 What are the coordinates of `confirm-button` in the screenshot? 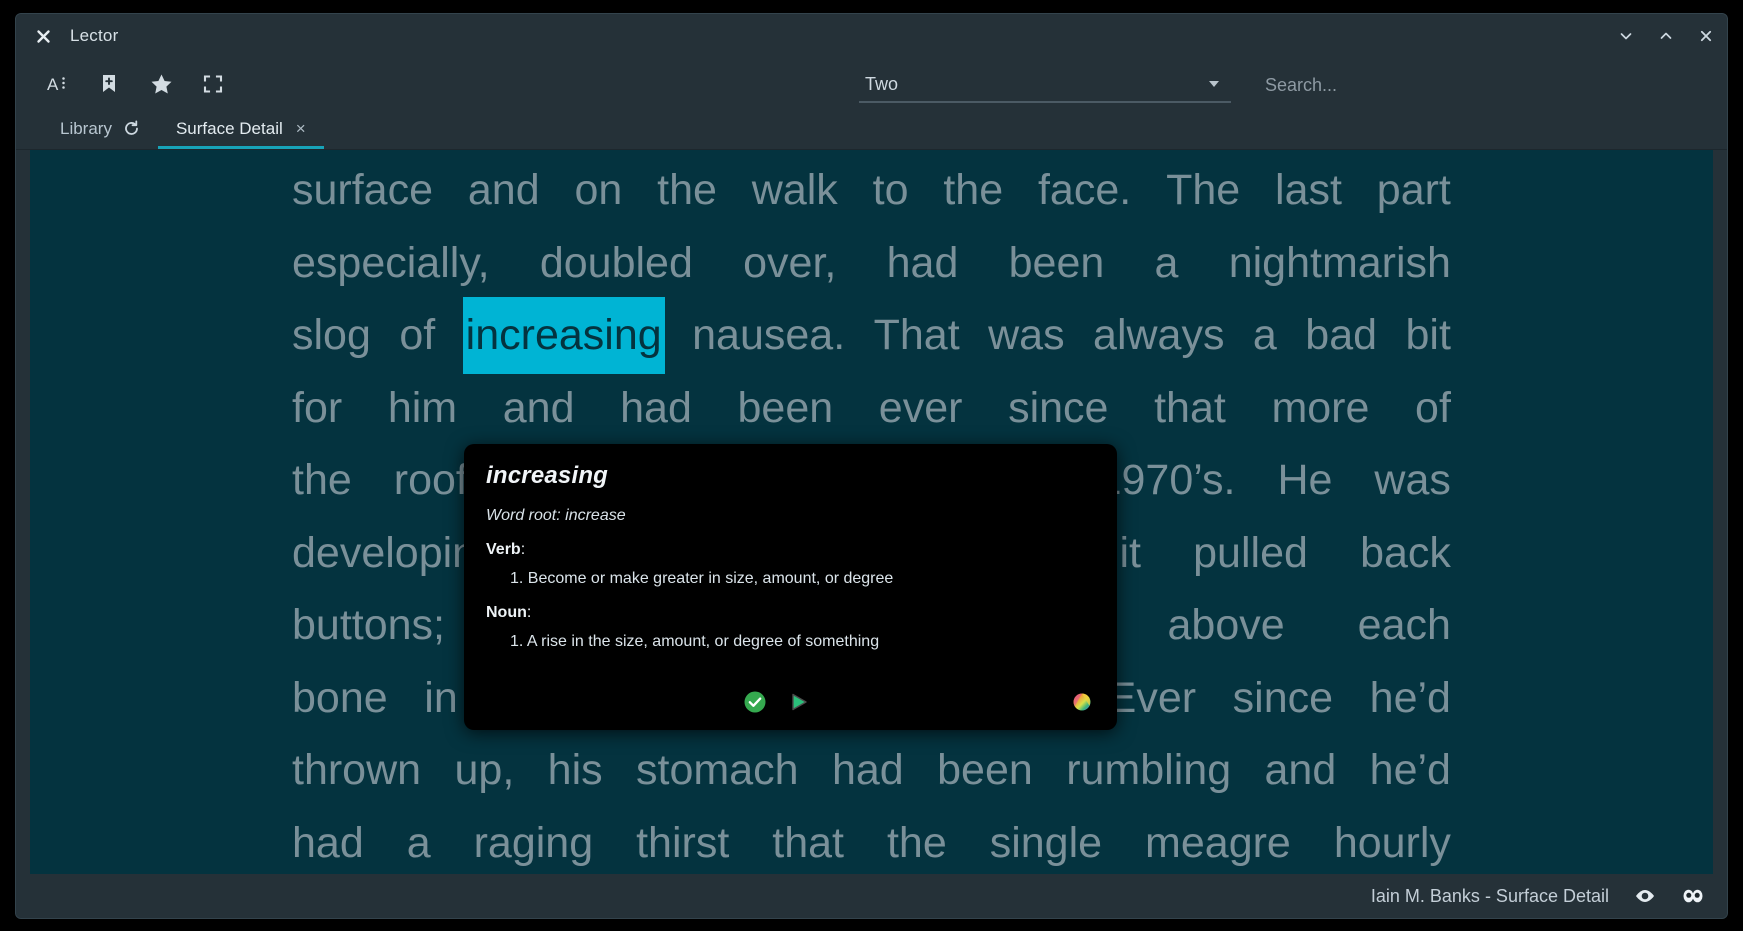 It's located at (755, 702).